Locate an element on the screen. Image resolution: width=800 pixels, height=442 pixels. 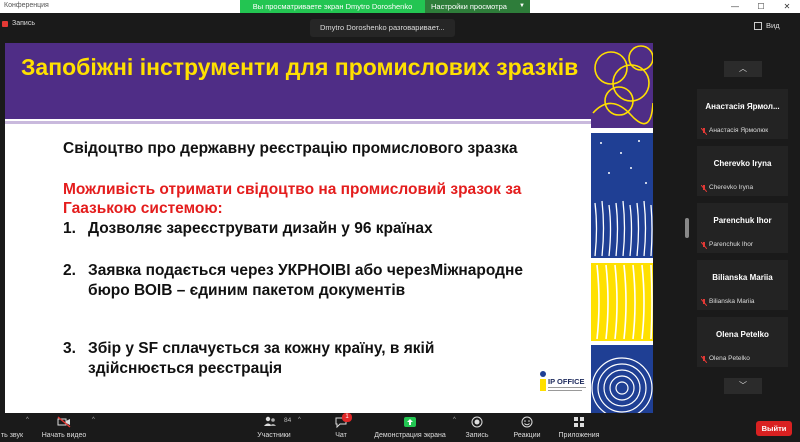
audio-options-chevron-icon: ^ is located at coordinates (27, 420).